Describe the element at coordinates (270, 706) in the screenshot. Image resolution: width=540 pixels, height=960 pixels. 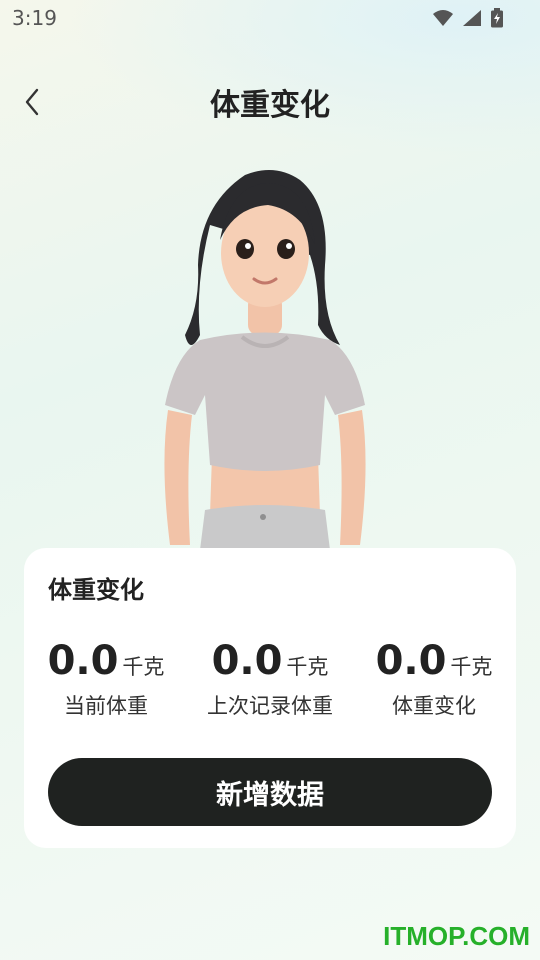
I see `stat-label: 上次记录体重` at that location.